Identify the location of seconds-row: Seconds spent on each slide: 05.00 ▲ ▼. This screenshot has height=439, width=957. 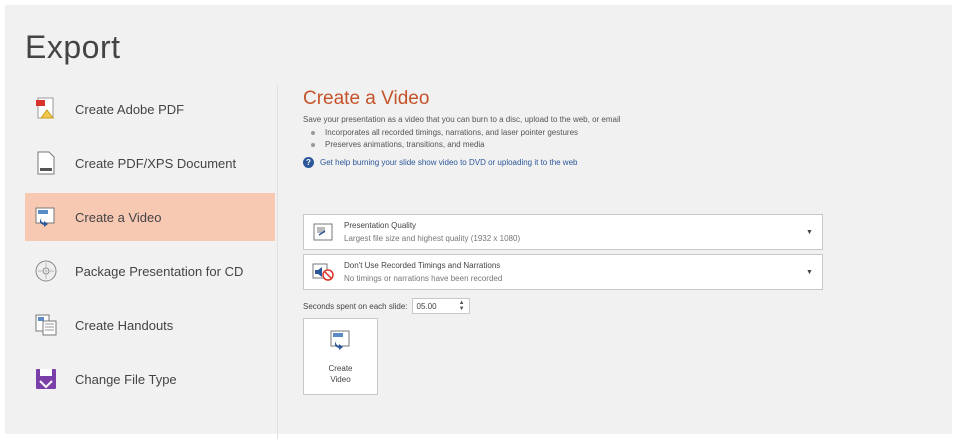
(386, 306).